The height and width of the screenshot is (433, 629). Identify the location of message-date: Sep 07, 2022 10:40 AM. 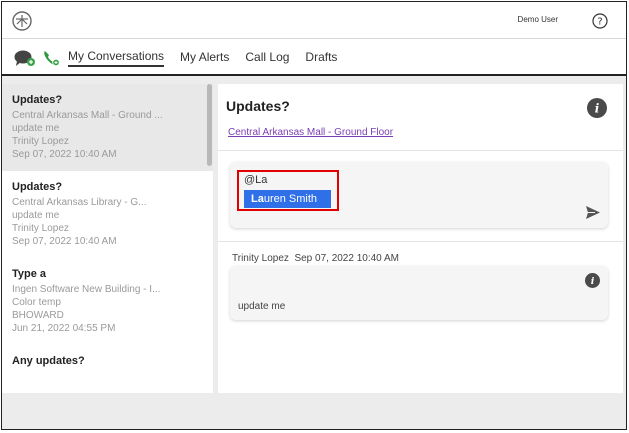
(346, 258).